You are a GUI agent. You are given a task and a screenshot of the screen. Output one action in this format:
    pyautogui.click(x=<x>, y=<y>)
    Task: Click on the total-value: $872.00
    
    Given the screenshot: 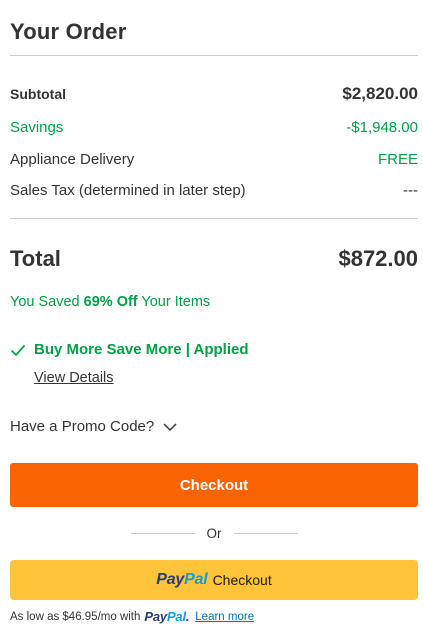 What is the action you would take?
    pyautogui.click(x=378, y=258)
    